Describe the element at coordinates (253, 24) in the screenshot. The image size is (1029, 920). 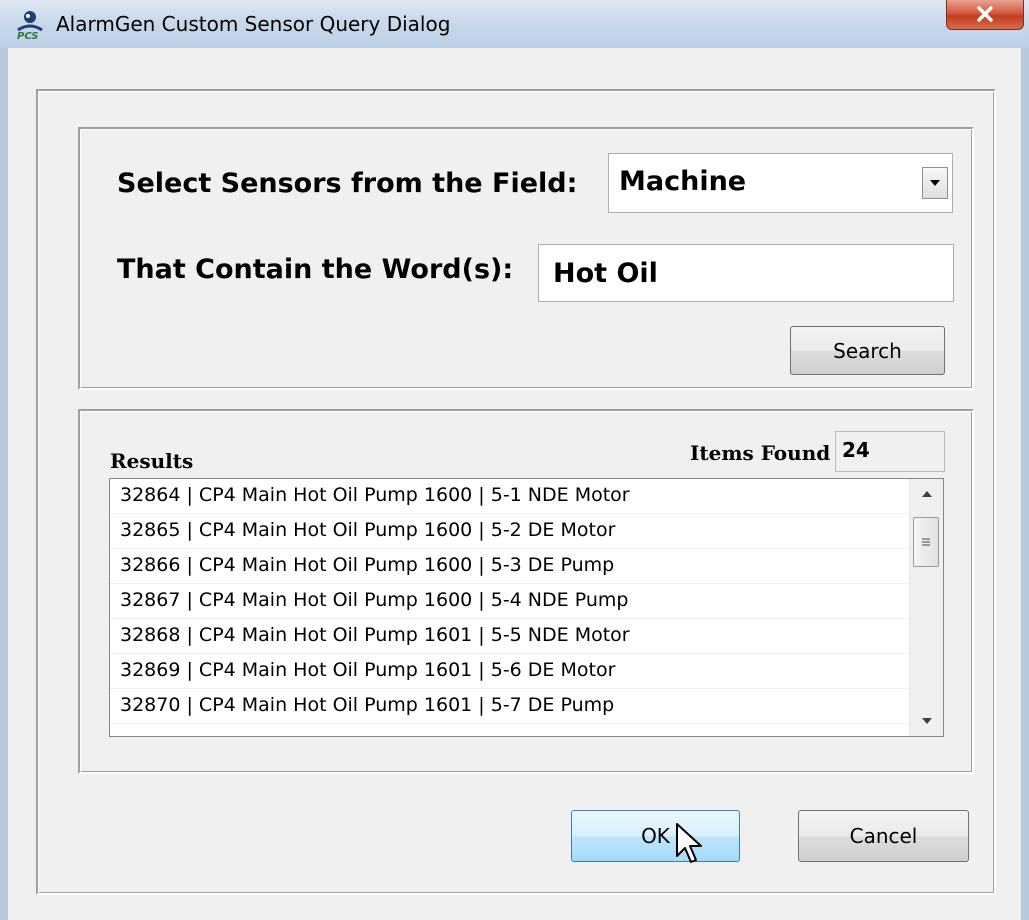
I see `window-title: AlarmGen Custom Sensor Query Dialog` at that location.